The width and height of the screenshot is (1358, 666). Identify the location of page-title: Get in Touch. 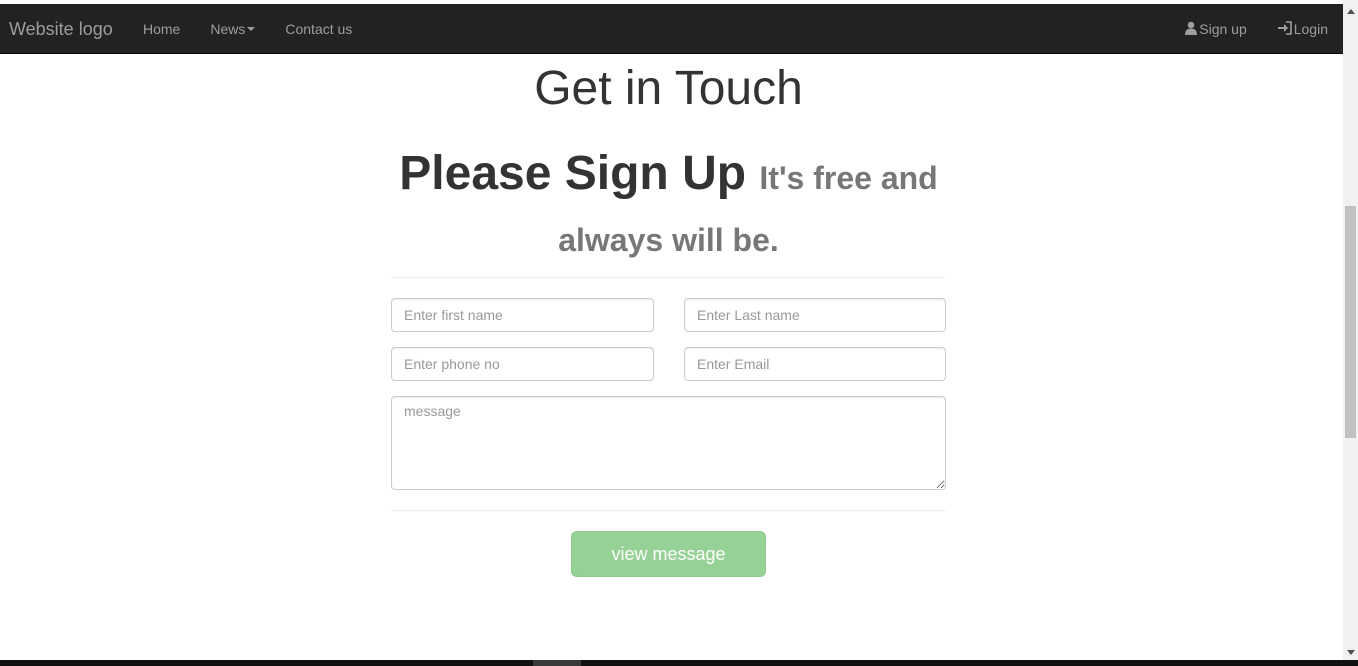
(668, 88).